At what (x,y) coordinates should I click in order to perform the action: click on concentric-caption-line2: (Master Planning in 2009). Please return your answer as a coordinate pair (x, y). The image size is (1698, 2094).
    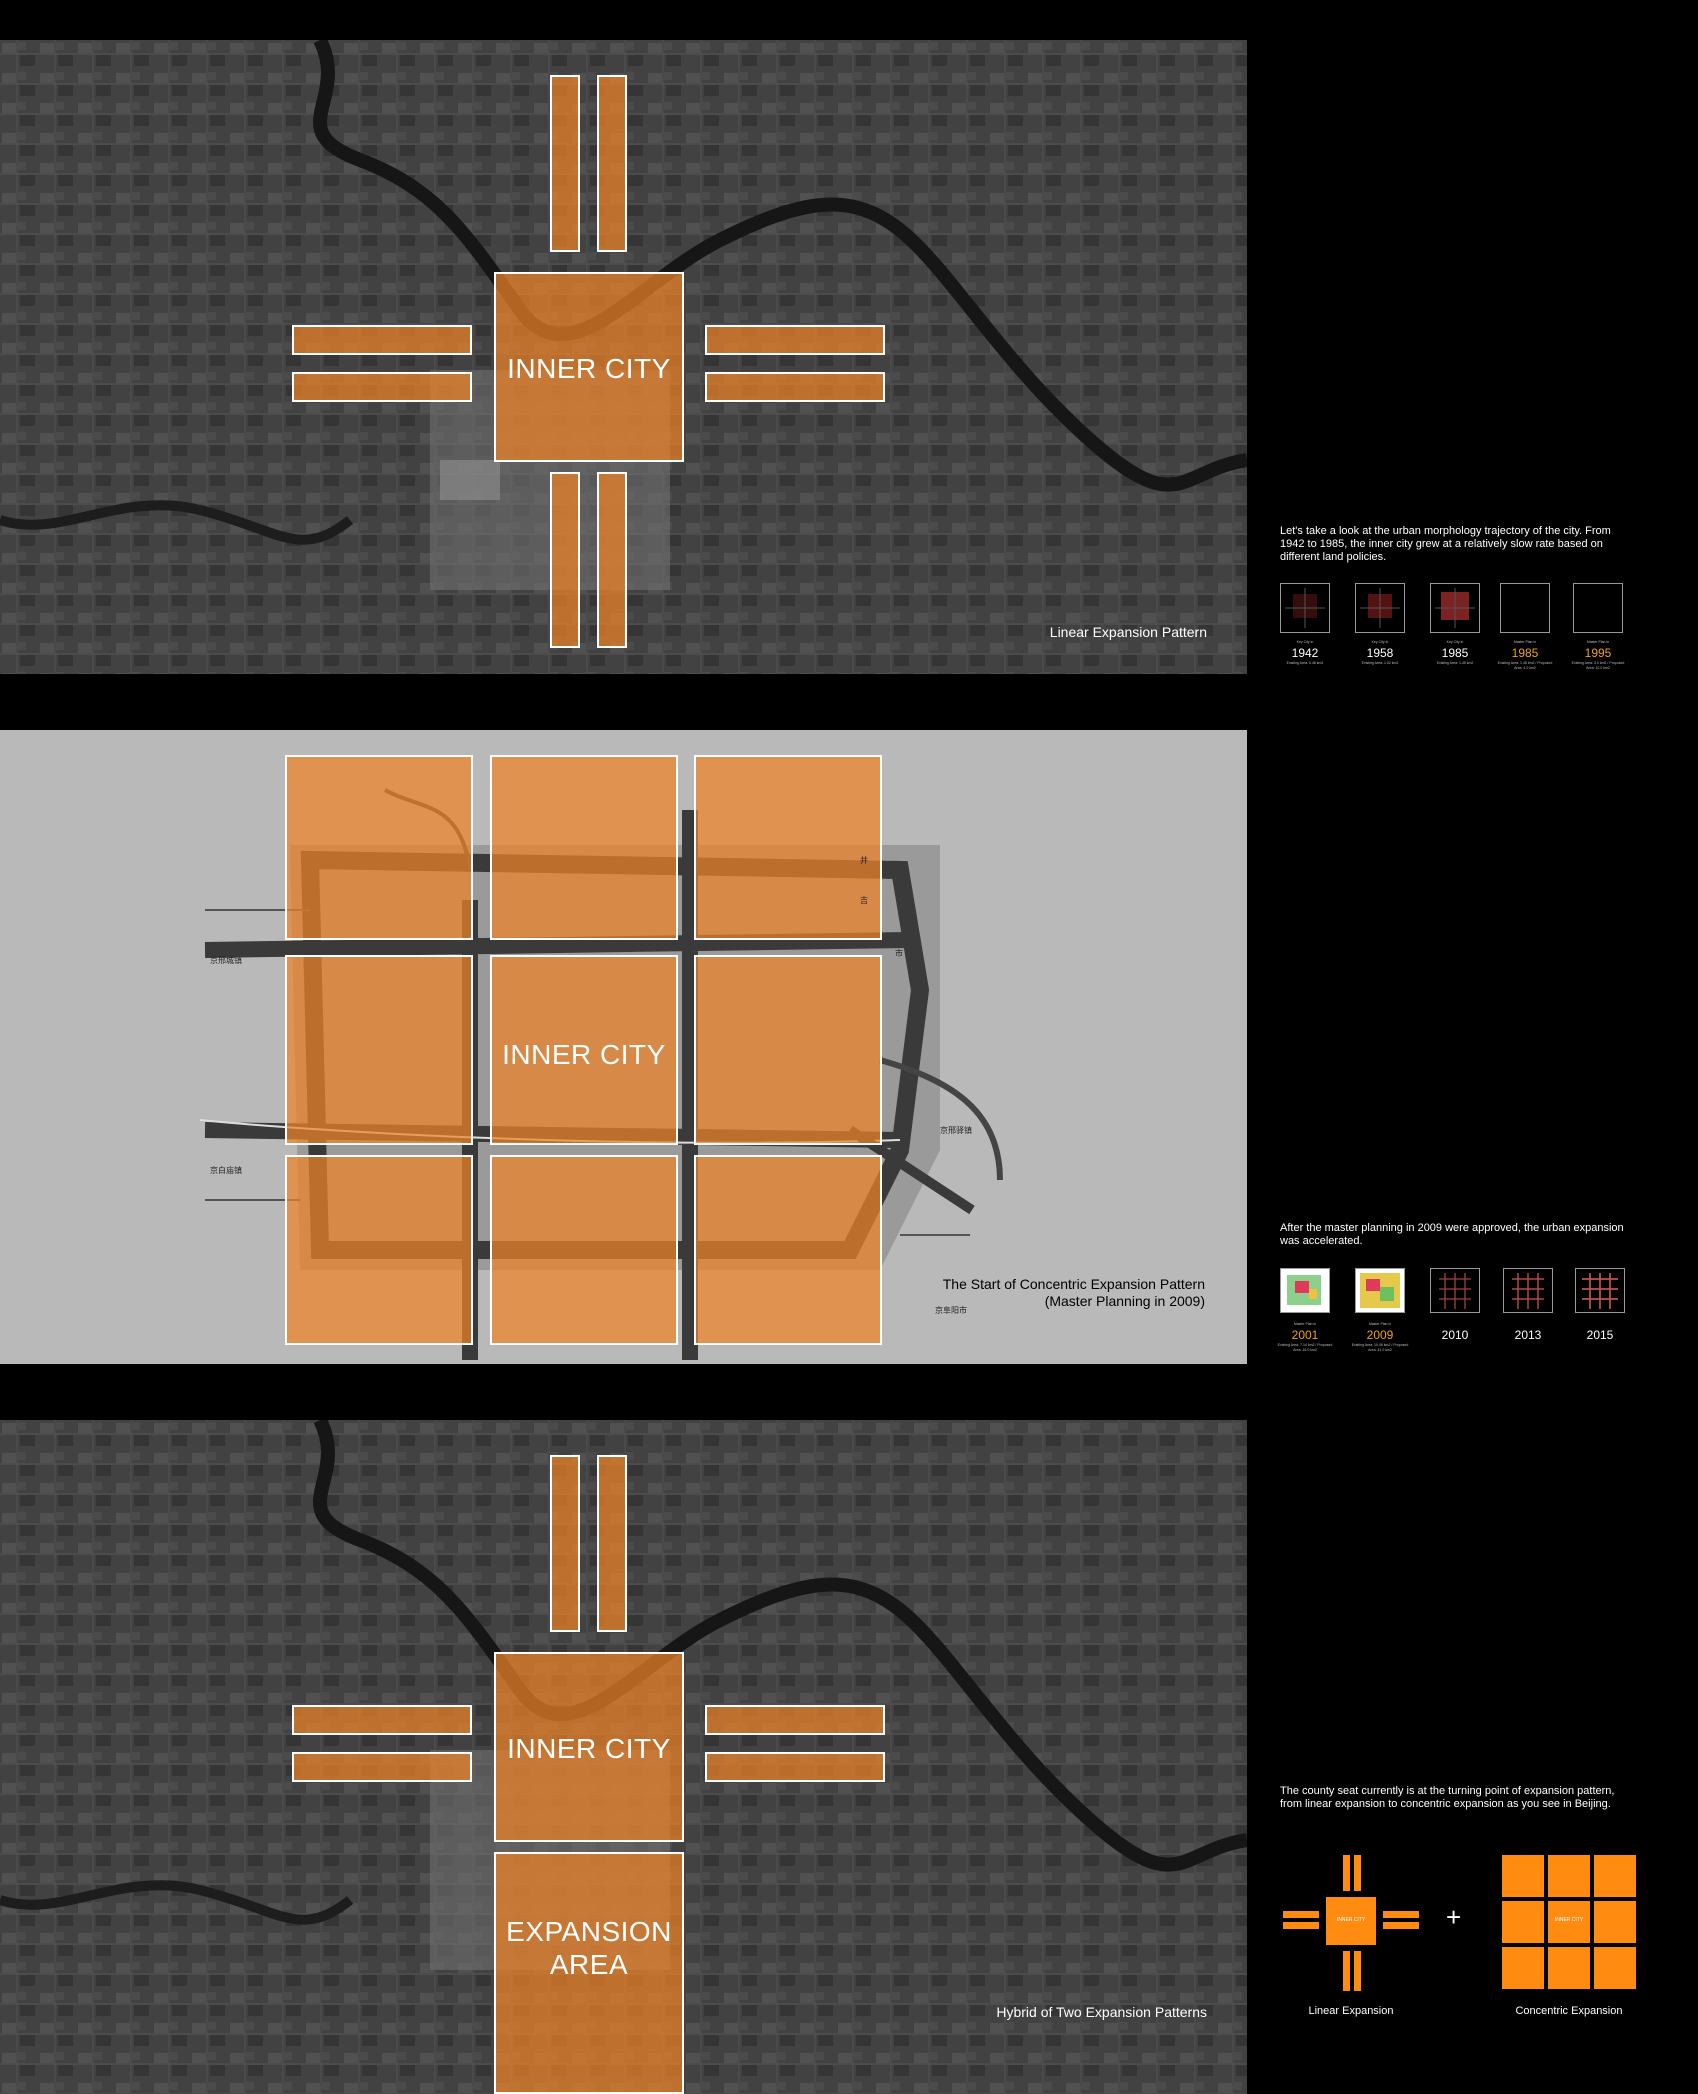
    Looking at the image, I should click on (1124, 1301).